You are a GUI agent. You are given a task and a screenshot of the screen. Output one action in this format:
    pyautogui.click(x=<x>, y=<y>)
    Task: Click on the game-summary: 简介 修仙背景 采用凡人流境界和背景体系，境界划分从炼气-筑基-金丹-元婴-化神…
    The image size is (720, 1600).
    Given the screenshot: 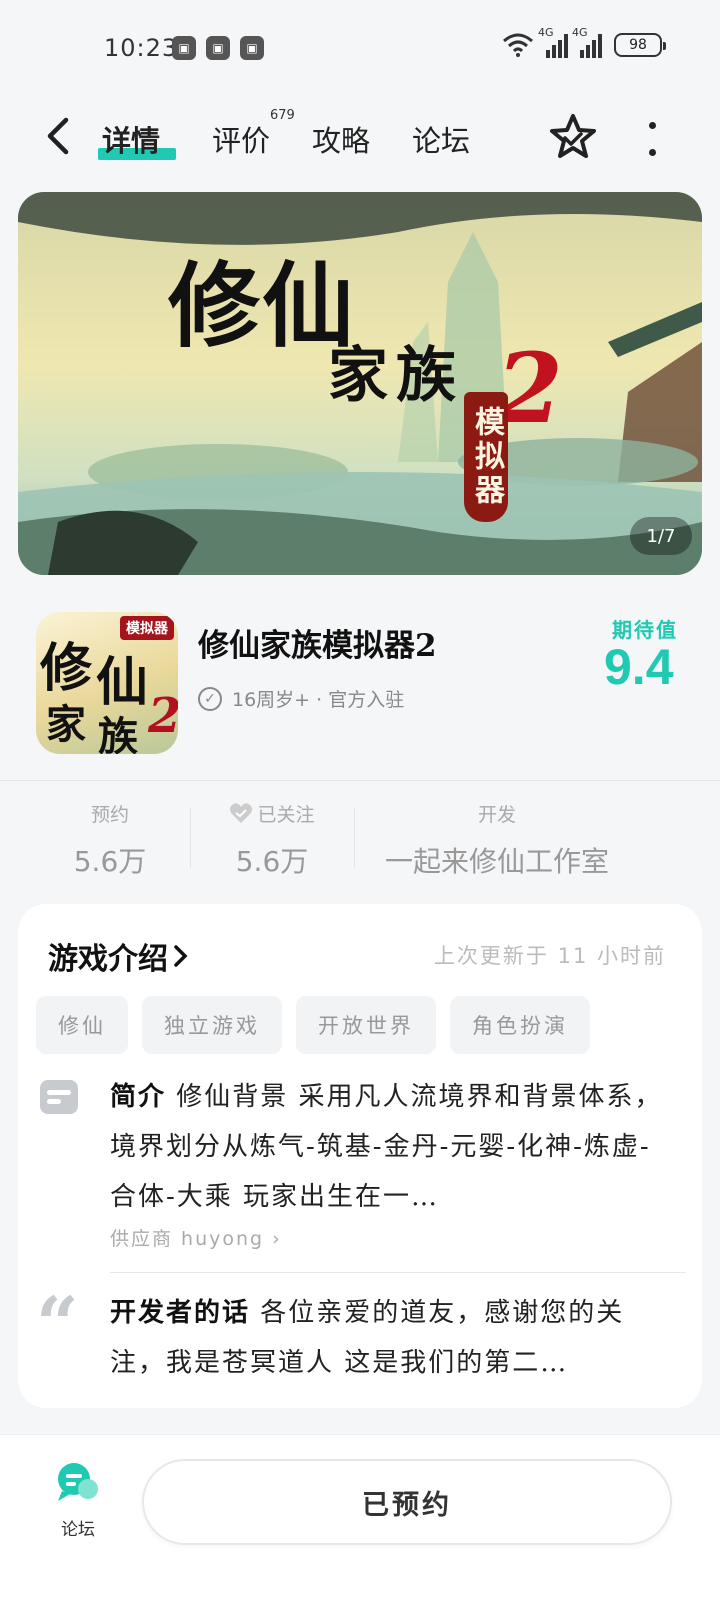 What is the action you would take?
    pyautogui.click(x=390, y=1147)
    